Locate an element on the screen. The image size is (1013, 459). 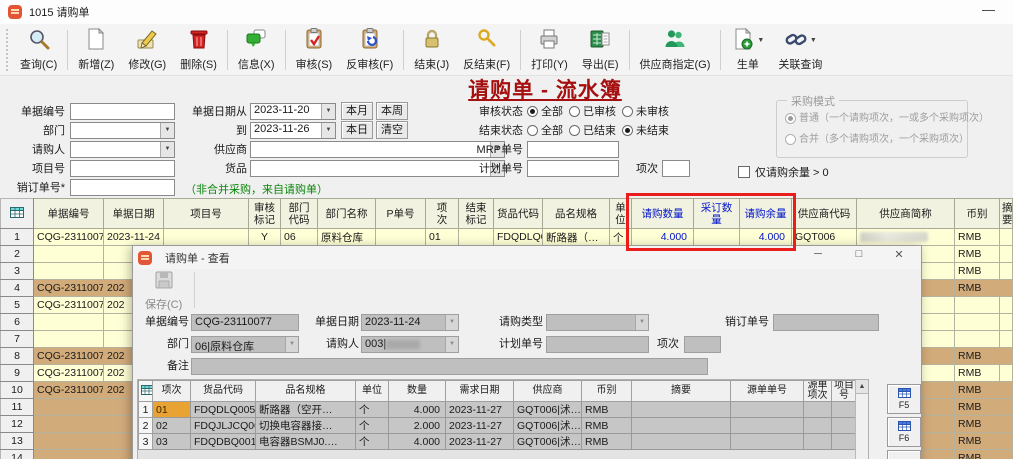
mode-normal-radio is located at coordinates (790, 118).